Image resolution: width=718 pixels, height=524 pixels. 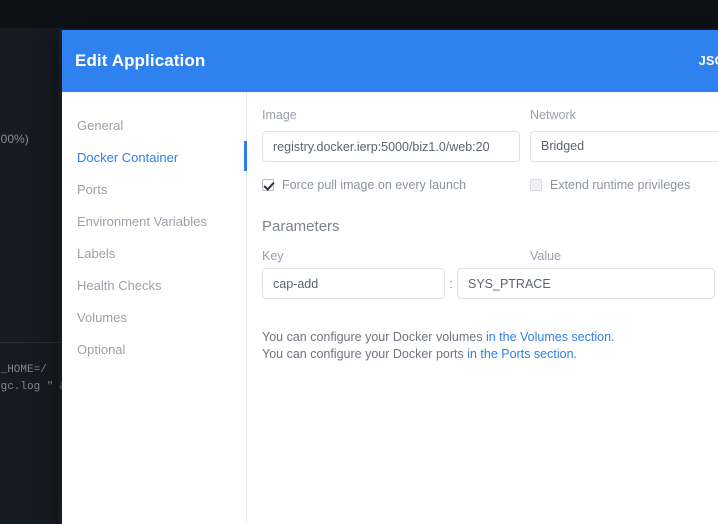 I want to click on backdrop-fragment-env: G_HOME=/, so click(x=23, y=370).